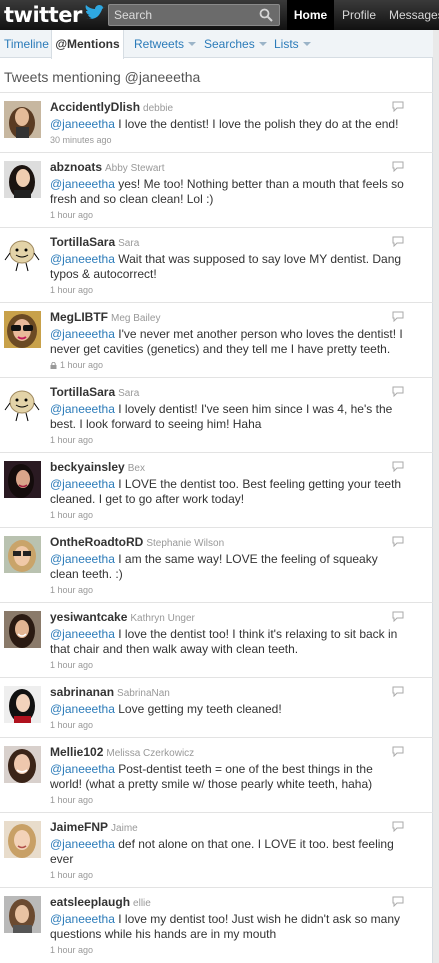  What do you see at coordinates (56, 15) in the screenshot?
I see `twitter-logo: twitter` at bounding box center [56, 15].